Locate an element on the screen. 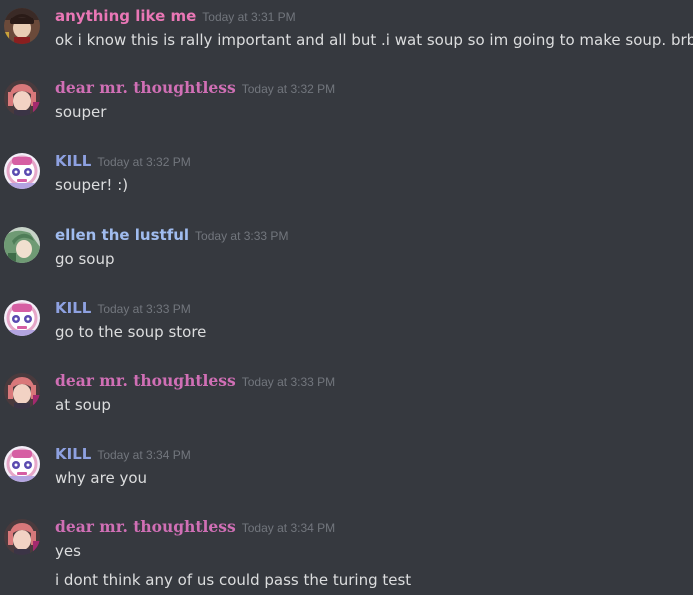 This screenshot has height=595, width=693. dark-hair-avatar-icon is located at coordinates (22, 26).